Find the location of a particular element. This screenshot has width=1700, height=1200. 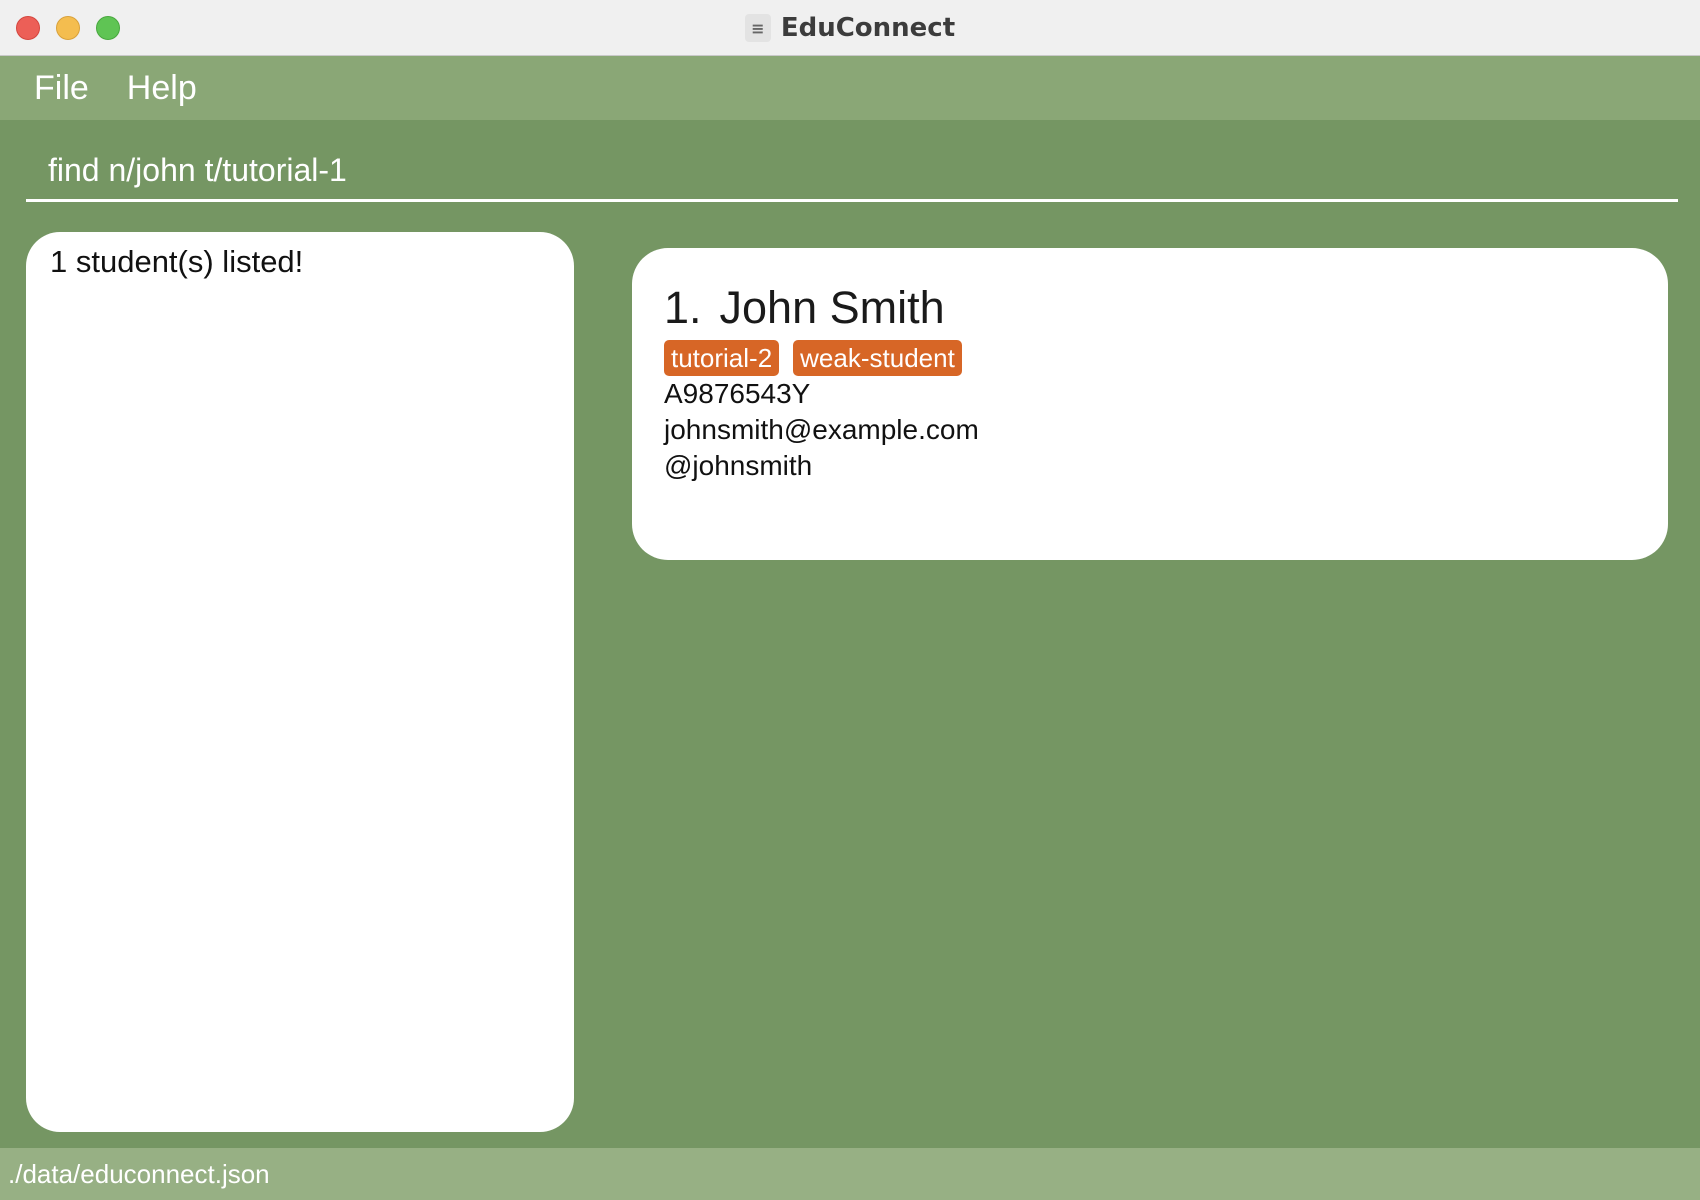

title-bar: ≡ EduConnect is located at coordinates (850, 28).